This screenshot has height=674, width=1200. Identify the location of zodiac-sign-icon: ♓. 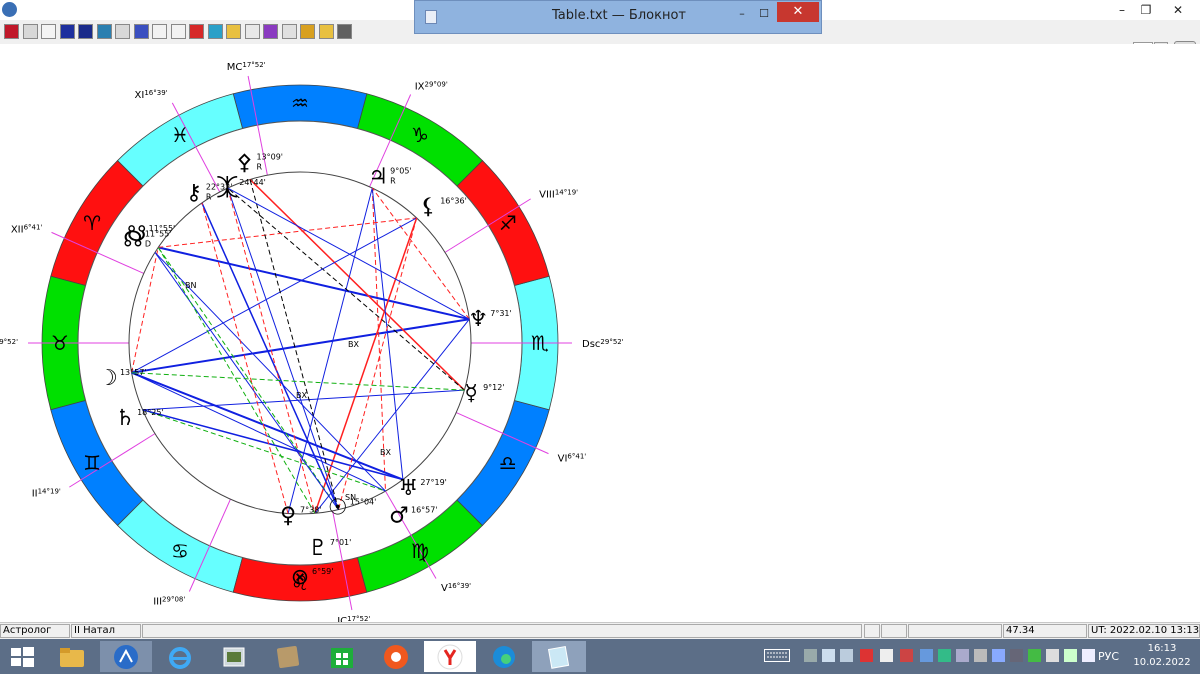
(180, 135).